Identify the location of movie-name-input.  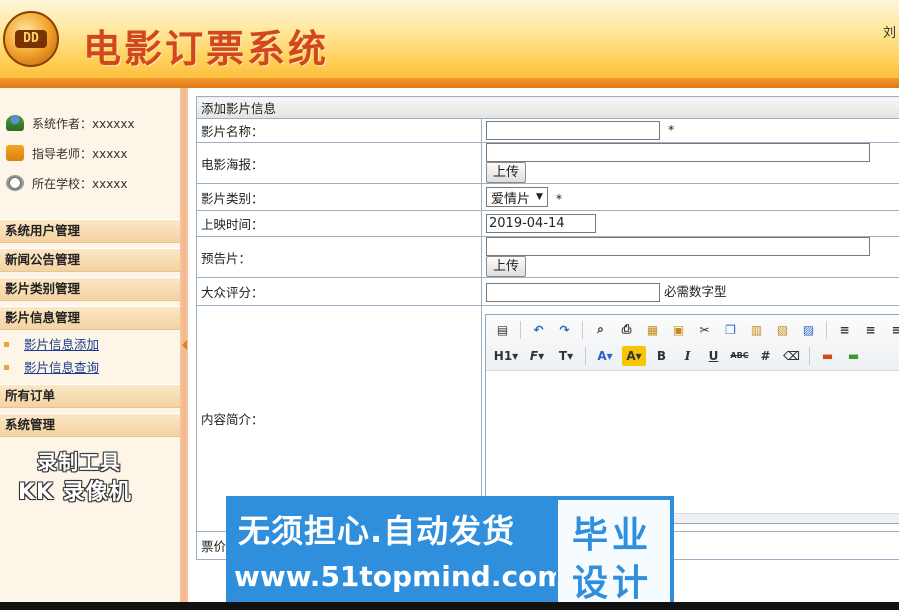
(573, 130).